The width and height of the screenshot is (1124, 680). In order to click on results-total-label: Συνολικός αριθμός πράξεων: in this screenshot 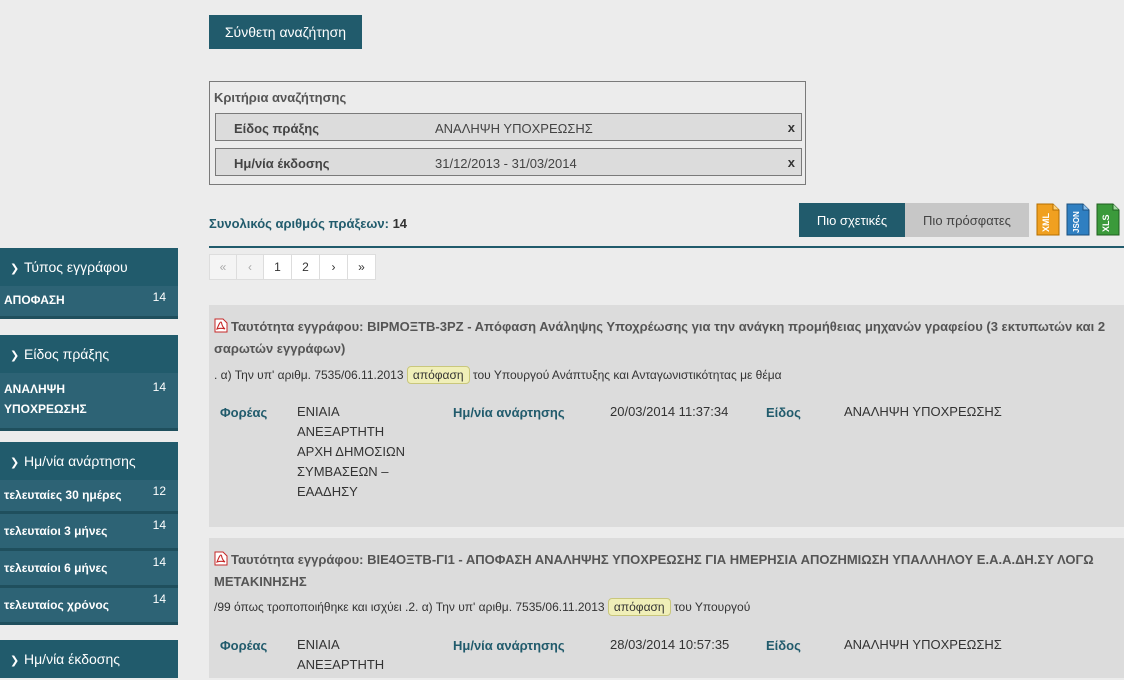, I will do `click(299, 223)`.